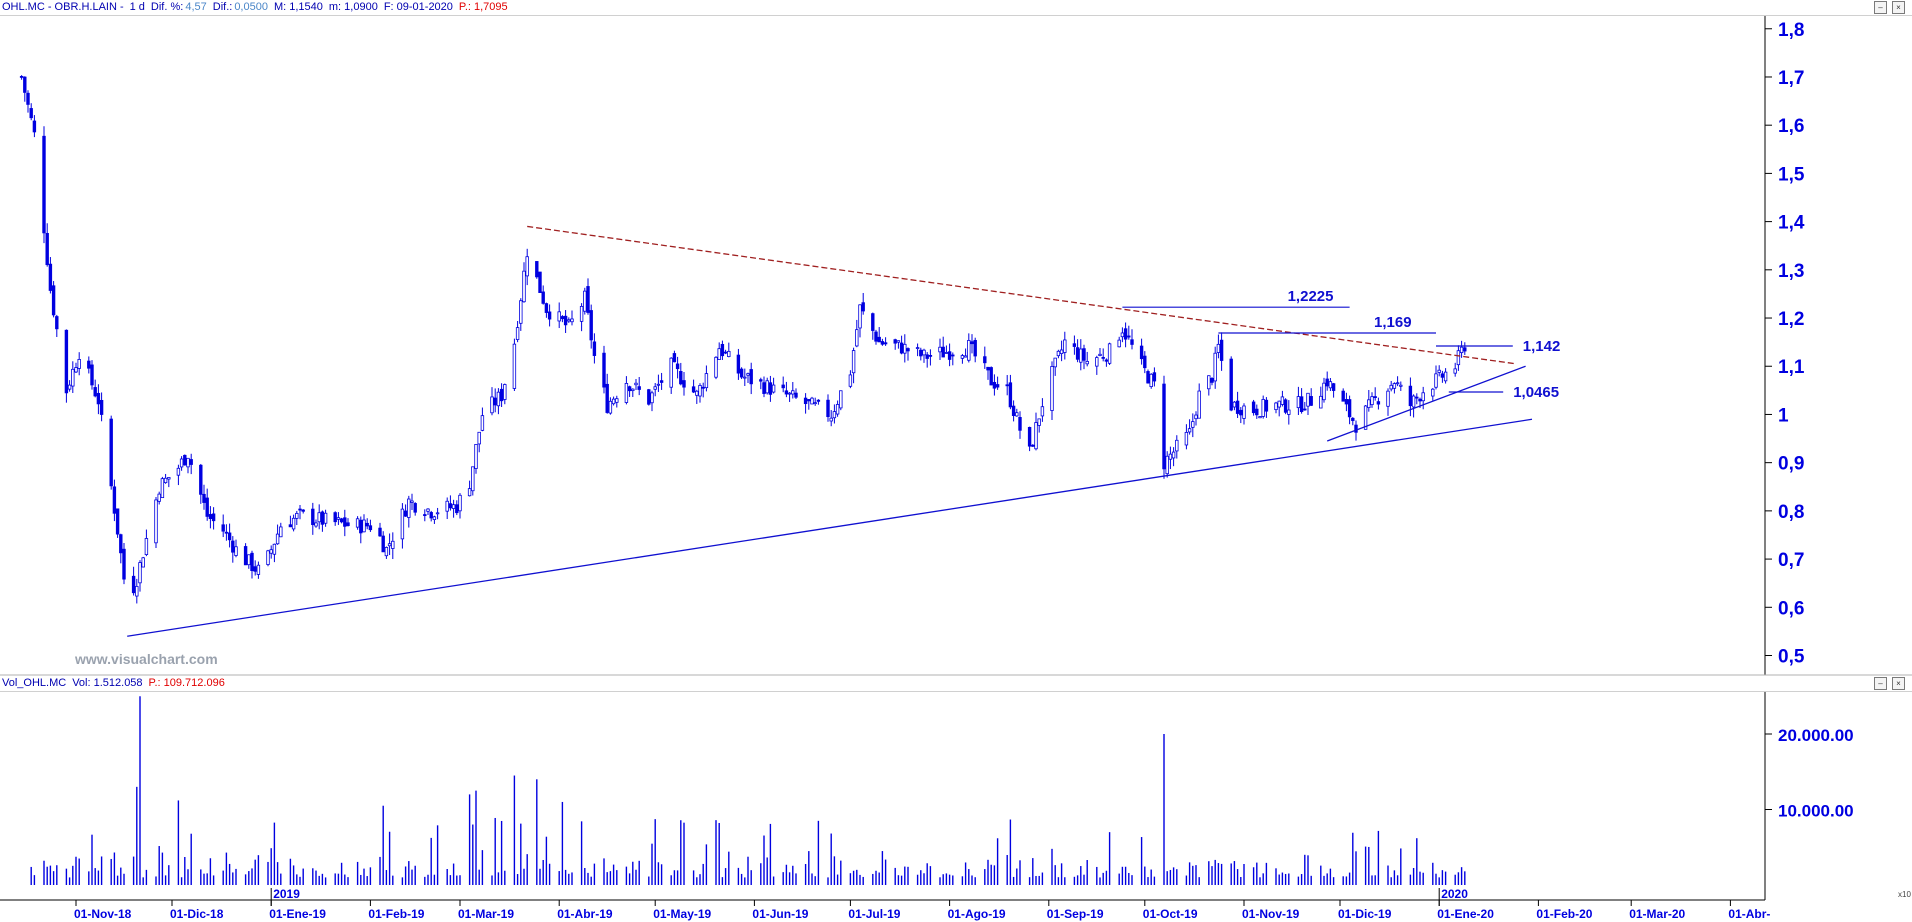 Image resolution: width=1912 pixels, height=922 pixels. Describe the element at coordinates (1465, 914) in the screenshot. I see `date-tick-label: 01-Ene-20` at that location.